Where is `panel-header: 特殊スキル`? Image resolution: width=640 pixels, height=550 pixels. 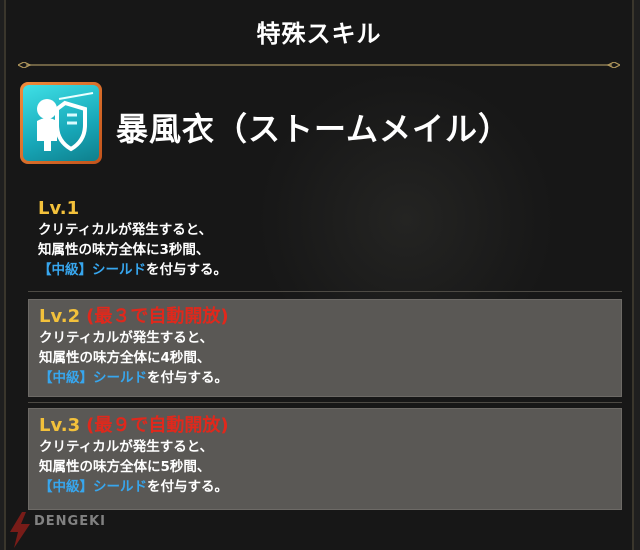
panel-header: 特殊スキル is located at coordinates (319, 31).